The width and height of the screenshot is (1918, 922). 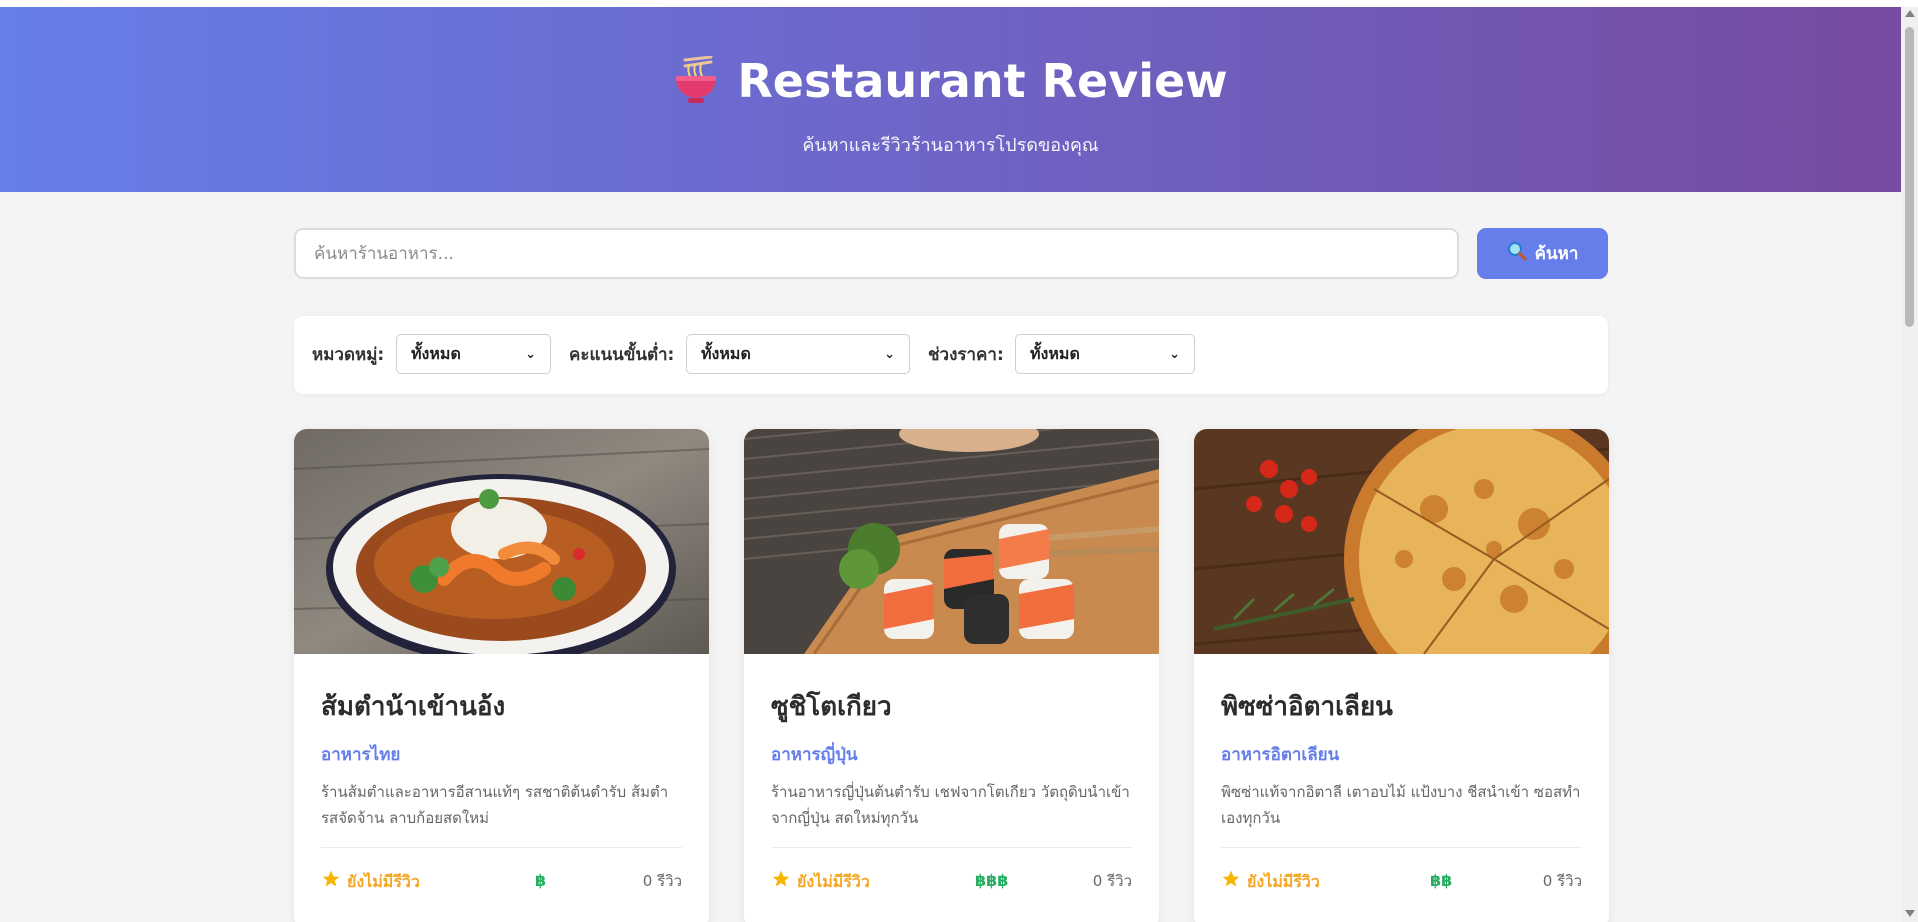 I want to click on page-scrollbar, so click(x=1909, y=464).